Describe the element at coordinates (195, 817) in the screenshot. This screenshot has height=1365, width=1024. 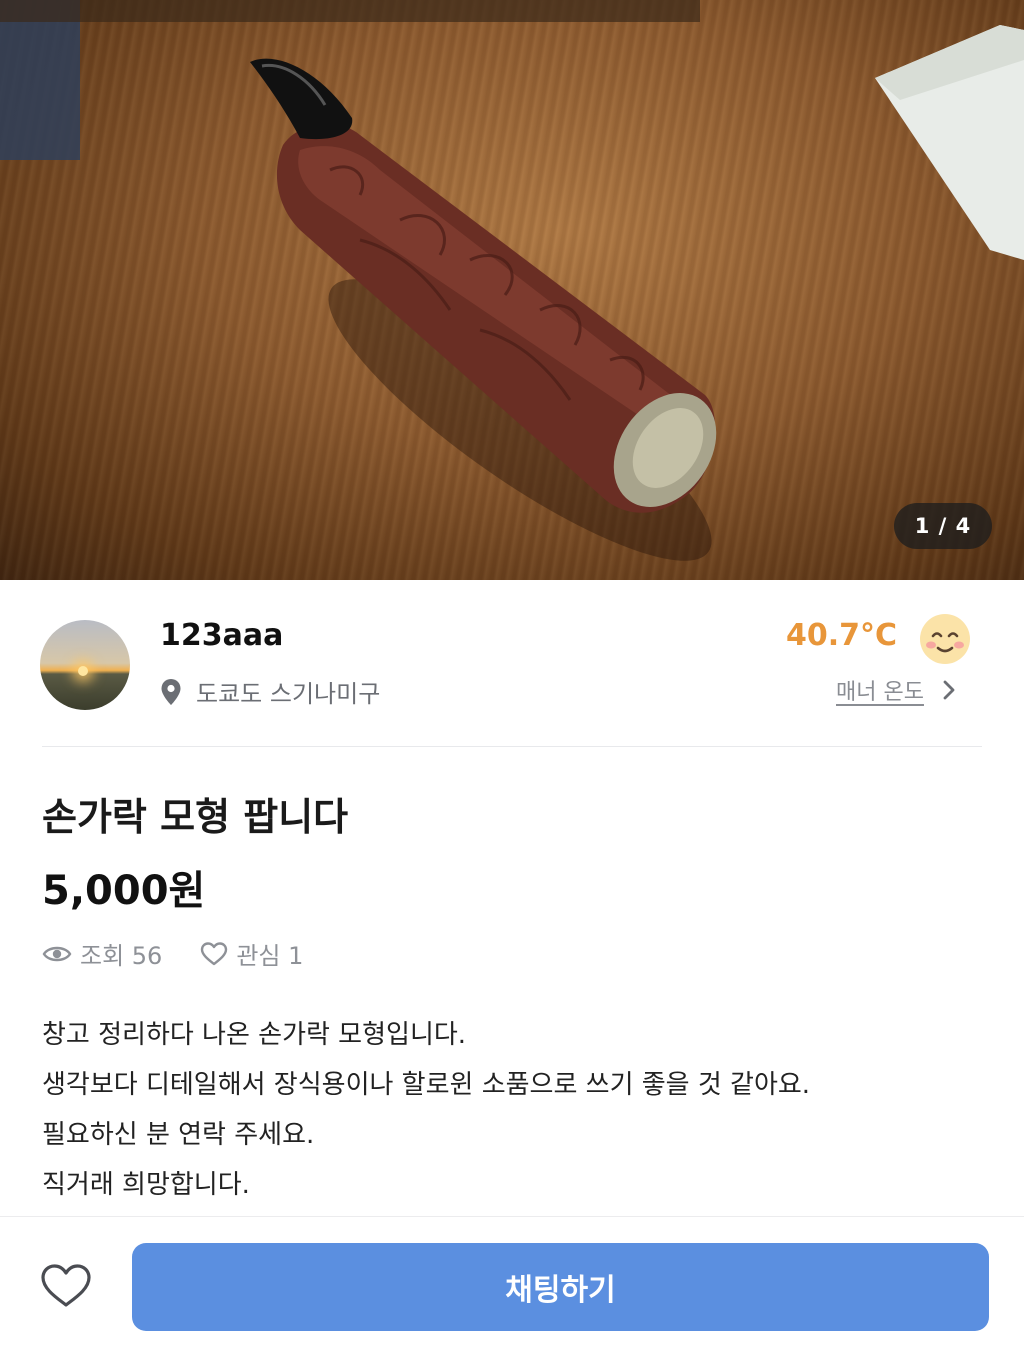
I see `item-title: 손가락 모형 팝니다` at that location.